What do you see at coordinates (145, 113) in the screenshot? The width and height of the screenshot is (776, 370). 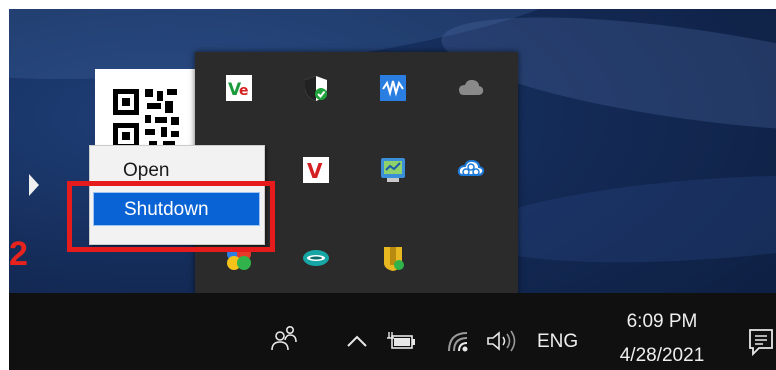 I see `qr-code-icon` at bounding box center [145, 113].